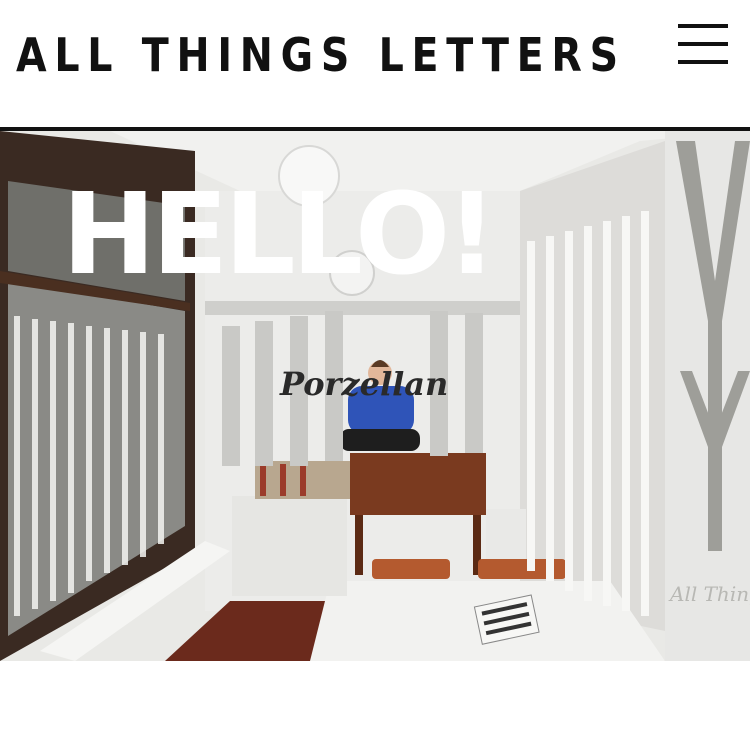 This screenshot has width=750, height=750. I want to click on hamburger-menu-icon, so click(703, 44).